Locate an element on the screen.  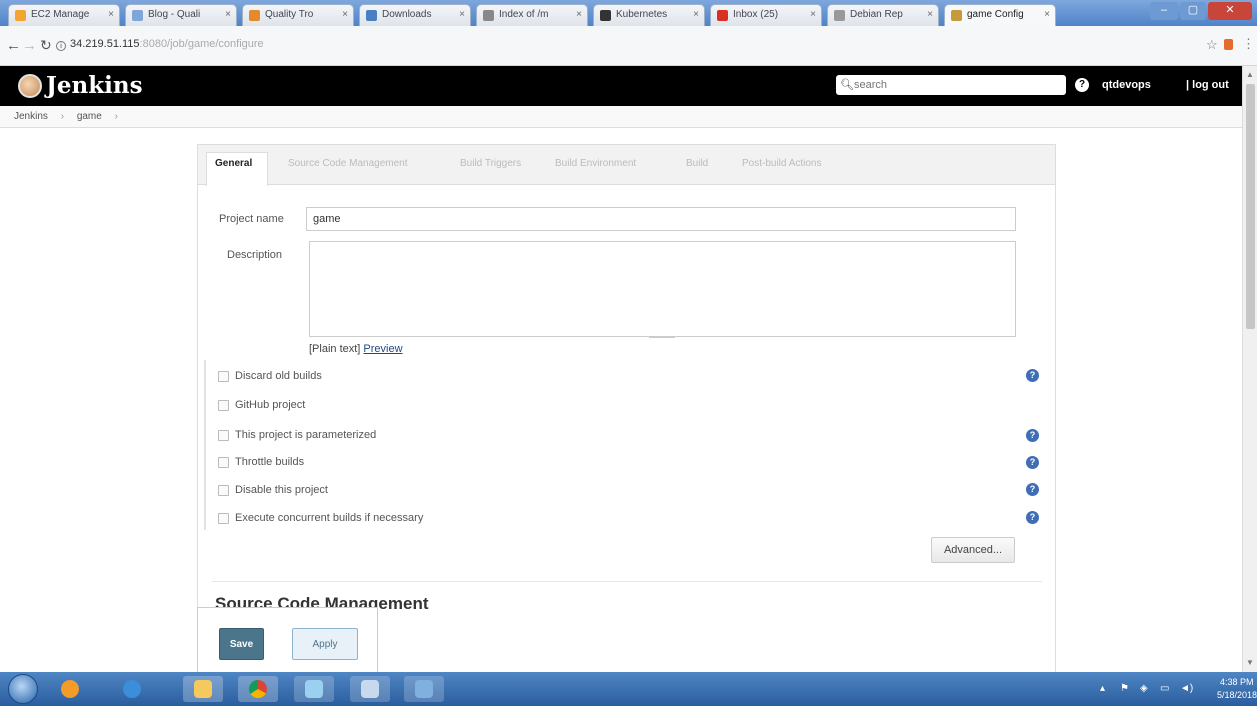
tab-label: Kubernetes is located at coordinates (642, 14).